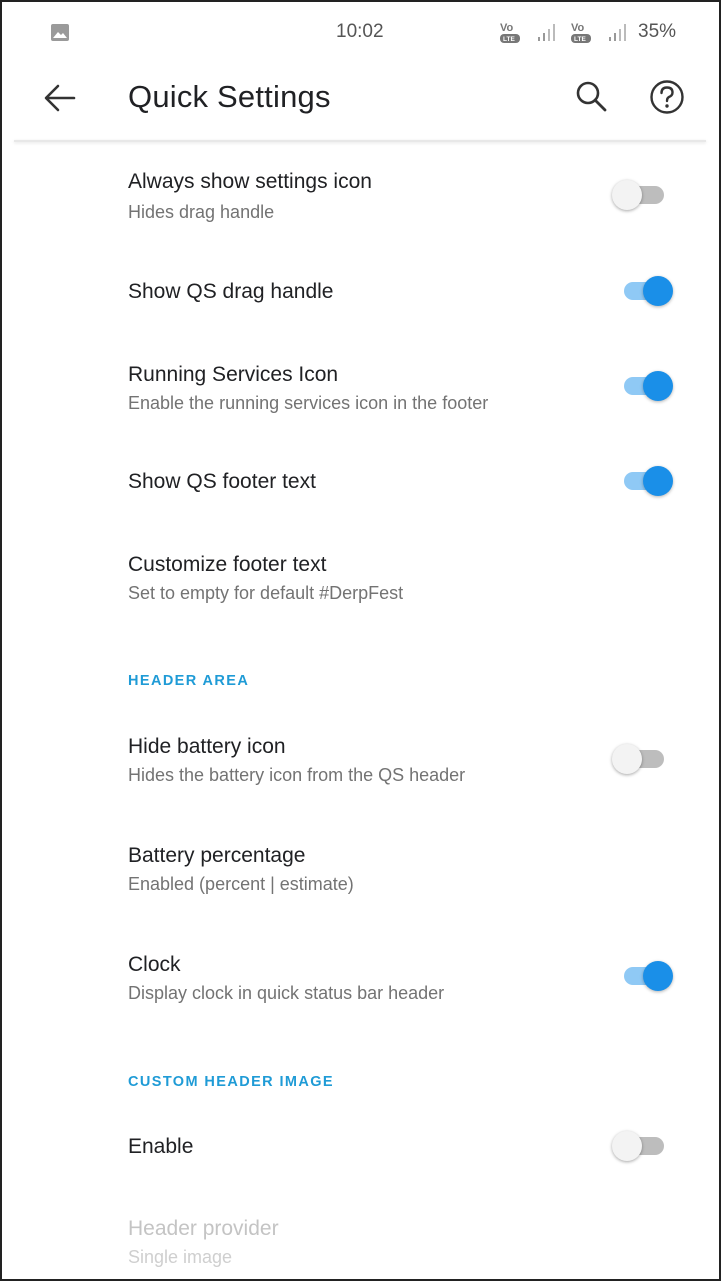 The image size is (721, 1281). I want to click on pref-summary: Display clock in quick status bar header, so click(286, 993).